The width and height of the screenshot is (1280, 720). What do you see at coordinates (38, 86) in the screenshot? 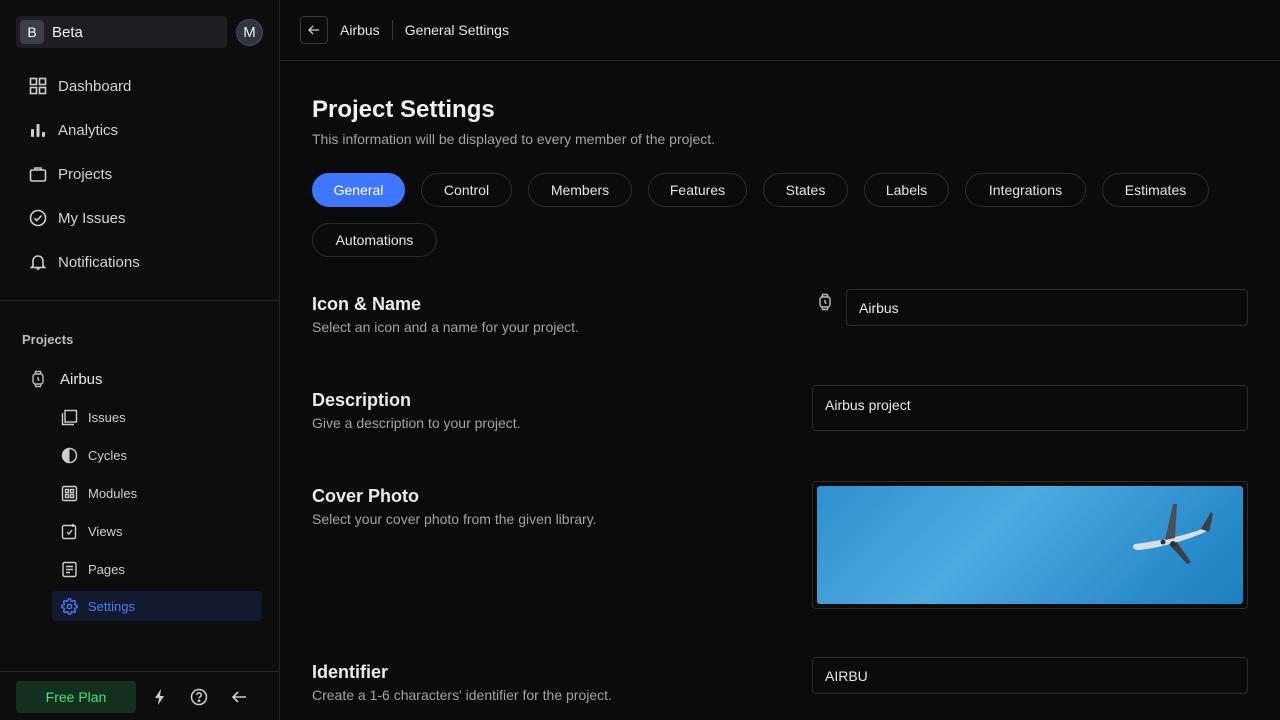
I see `grid-icon` at bounding box center [38, 86].